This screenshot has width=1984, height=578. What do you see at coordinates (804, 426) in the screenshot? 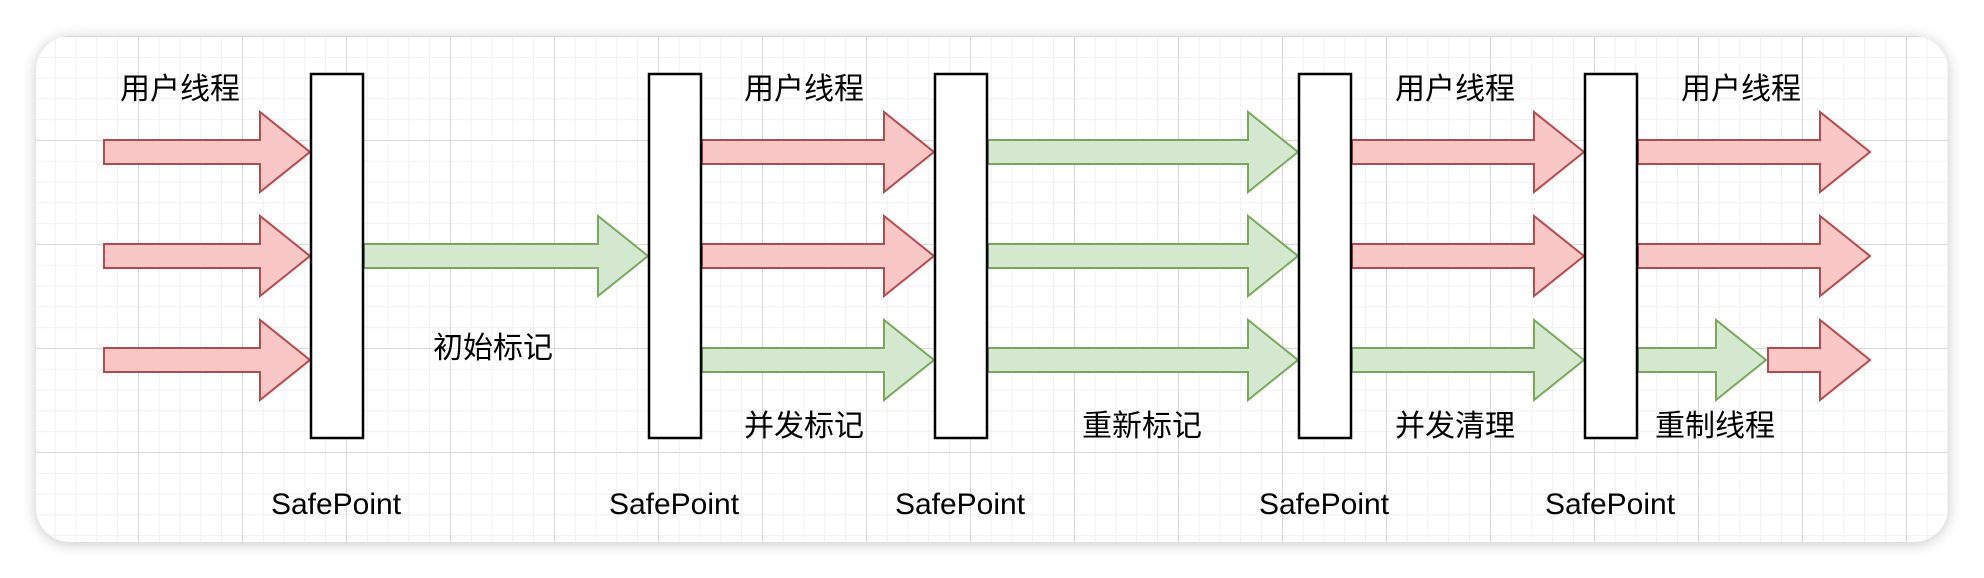
I see `concurrent-mark-label: 并发标记` at bounding box center [804, 426].